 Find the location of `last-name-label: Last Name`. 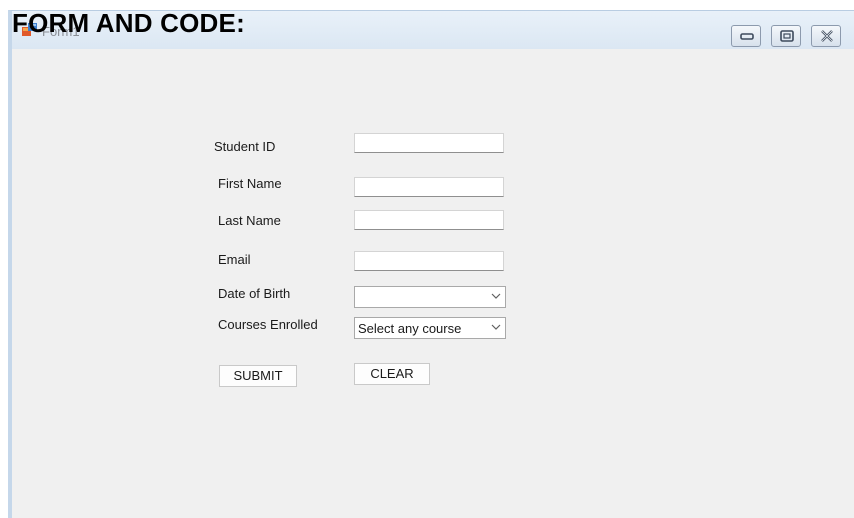

last-name-label: Last Name is located at coordinates (249, 220).